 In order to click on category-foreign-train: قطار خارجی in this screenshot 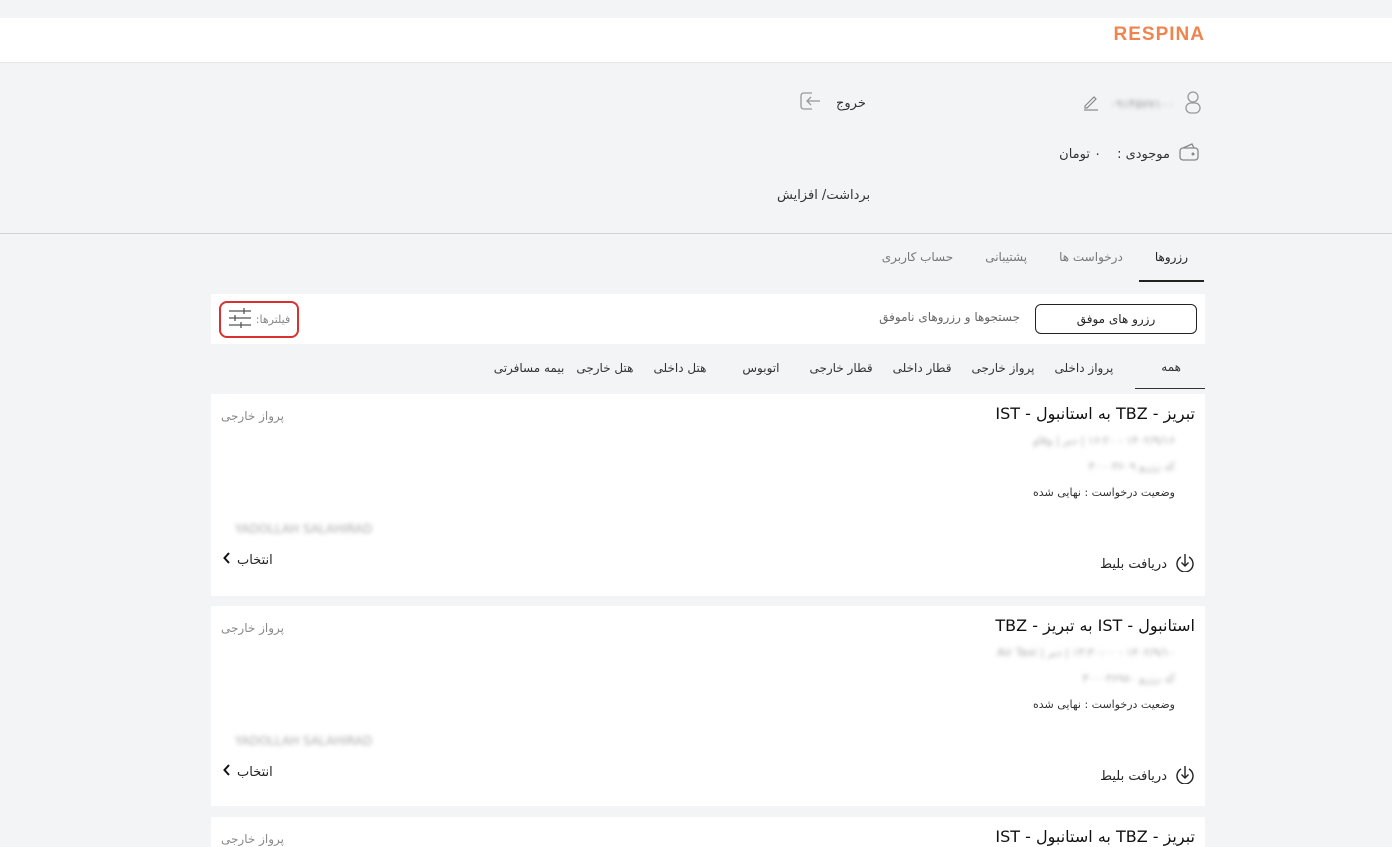, I will do `click(840, 371)`.